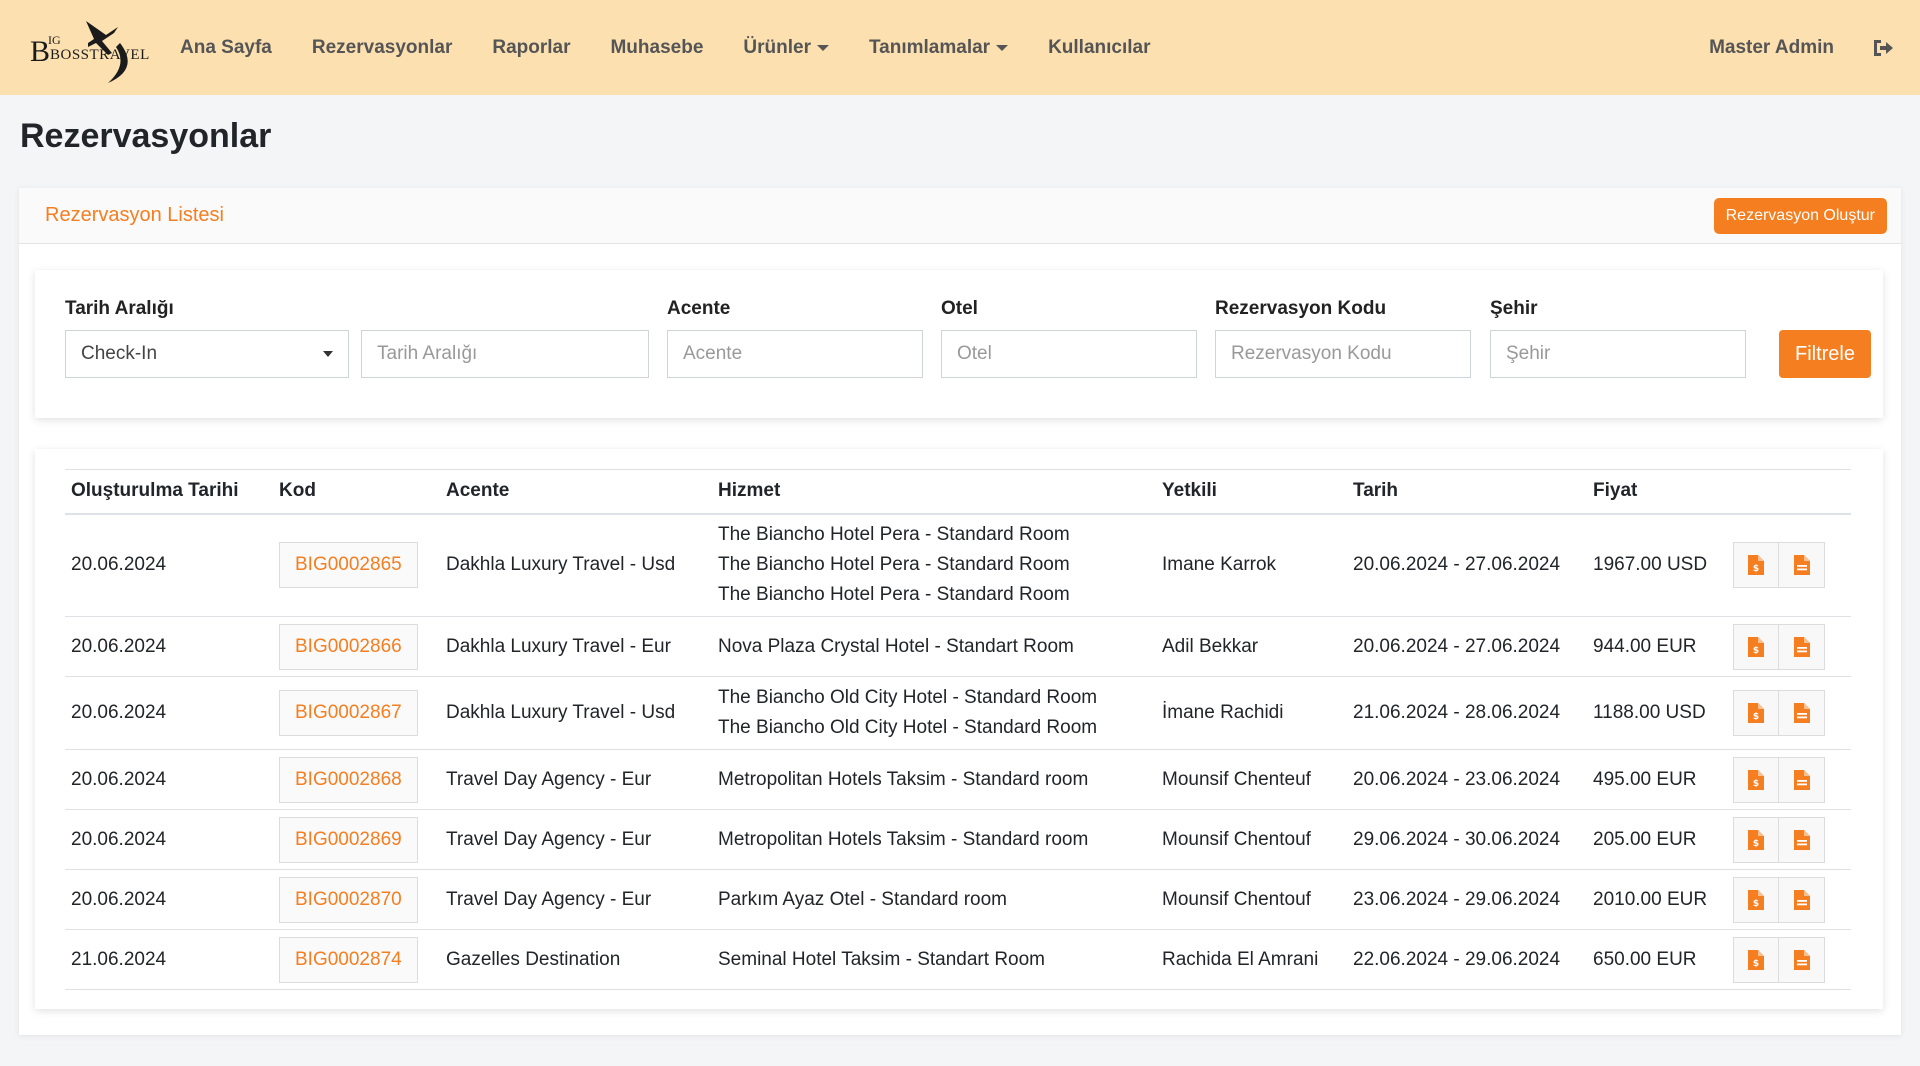 Image resolution: width=1920 pixels, height=1066 pixels. Describe the element at coordinates (576, 565) in the screenshot. I see `cell-agency: Dakhla Luxury Travel - Usd` at that location.